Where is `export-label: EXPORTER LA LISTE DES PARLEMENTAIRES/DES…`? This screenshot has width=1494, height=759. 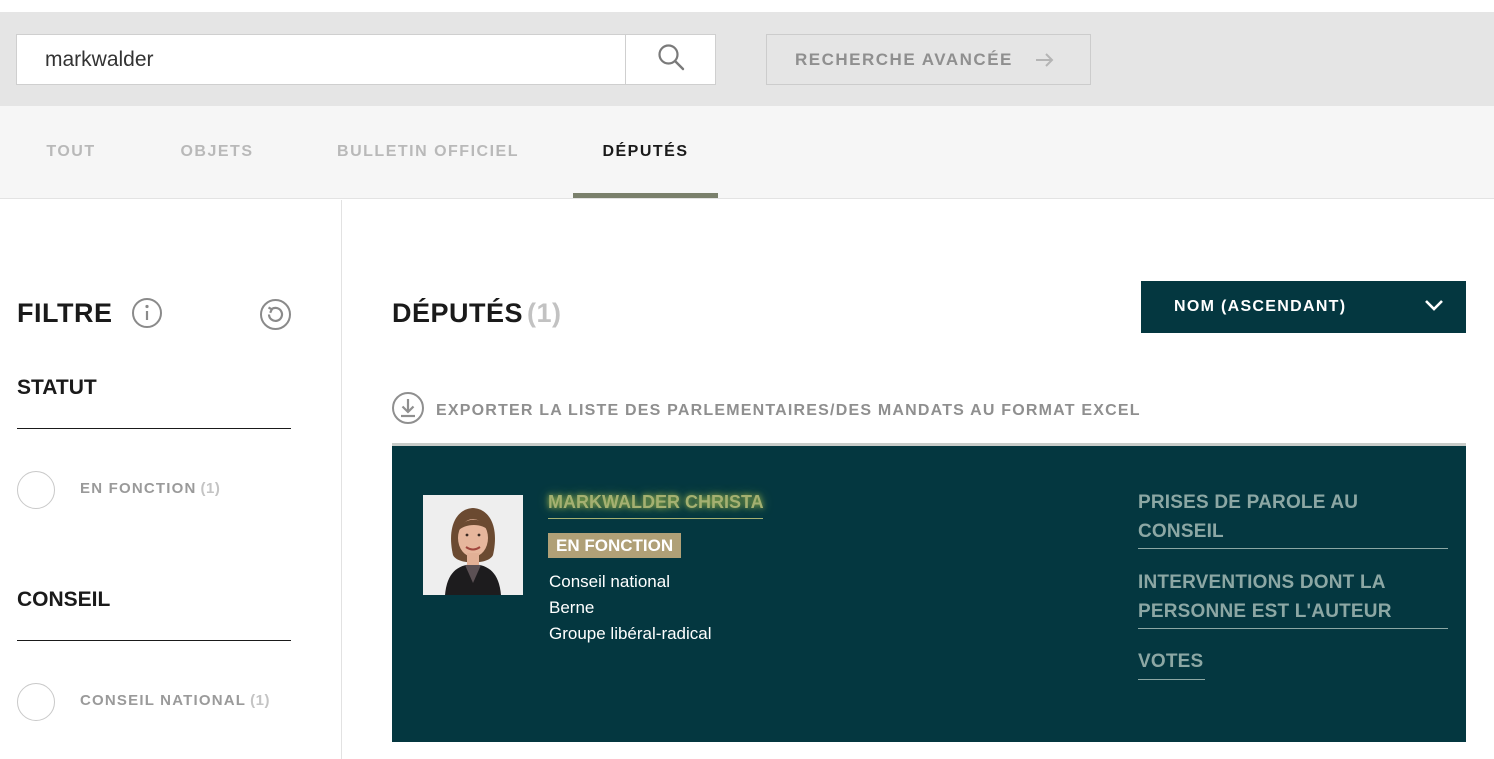 export-label: EXPORTER LA LISTE DES PARLEMENTAIRES/DES… is located at coordinates (788, 410).